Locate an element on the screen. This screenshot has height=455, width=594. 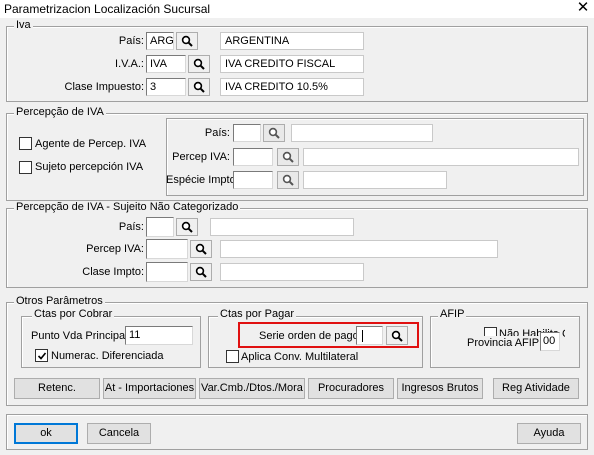
sujeto-percep-checkbox is located at coordinates (25, 167).